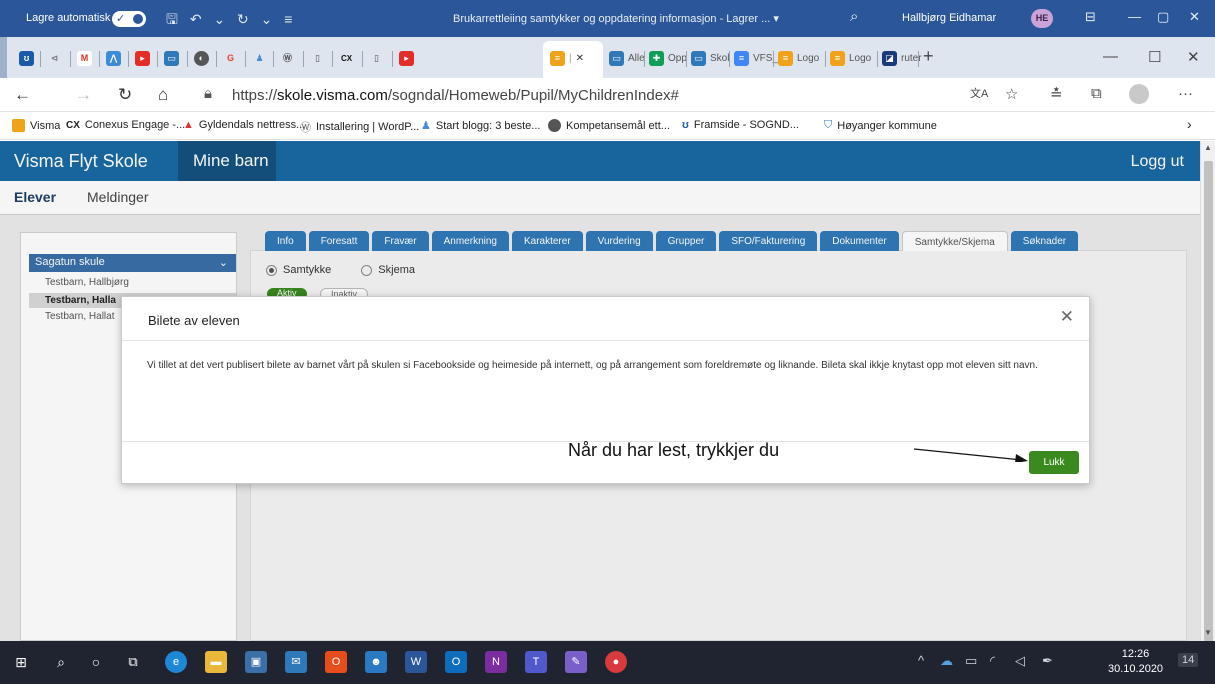  Describe the element at coordinates (710, 58) in the screenshot. I see `tab-skole: ▭ Skol` at that location.